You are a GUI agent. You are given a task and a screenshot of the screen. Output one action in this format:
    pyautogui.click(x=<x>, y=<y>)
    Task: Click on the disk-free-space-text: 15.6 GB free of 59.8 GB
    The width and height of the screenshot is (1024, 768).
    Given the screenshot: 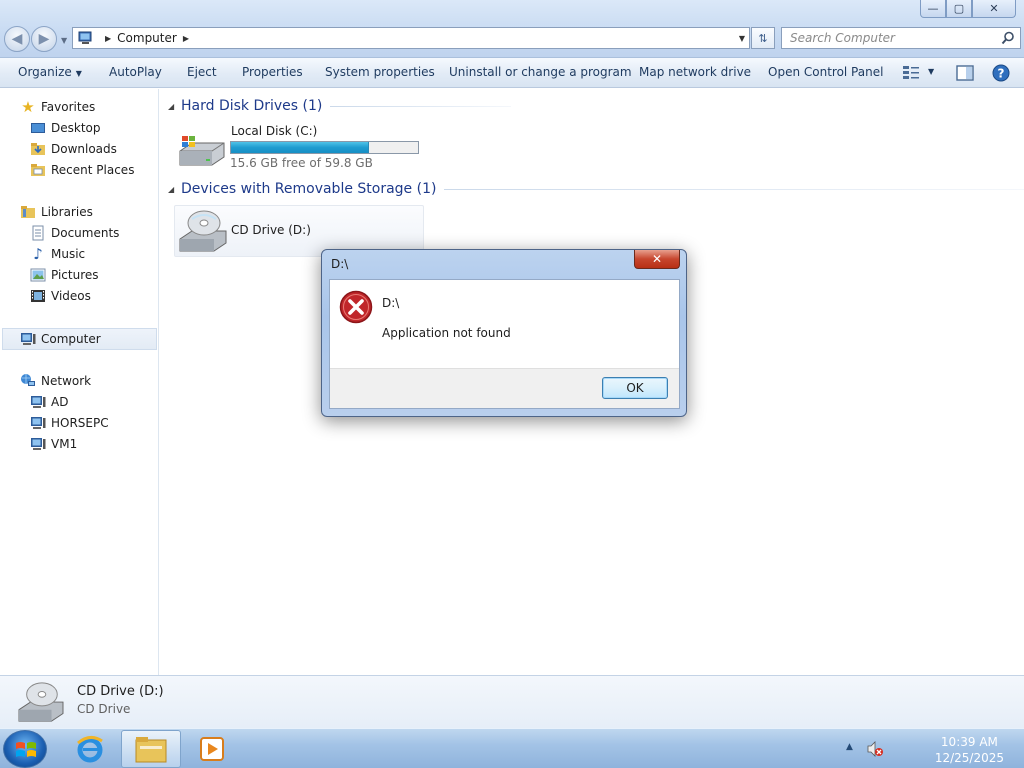 What is the action you would take?
    pyautogui.click(x=301, y=163)
    